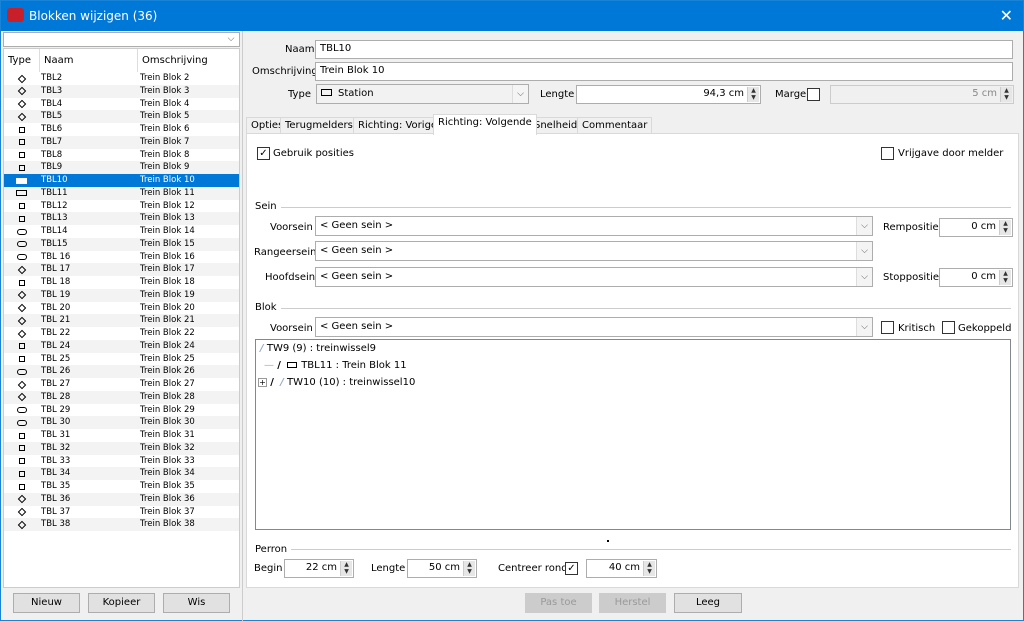 This screenshot has width=1024, height=621. What do you see at coordinates (121, 39) in the screenshot?
I see `filter-dropdown: ⌵` at bounding box center [121, 39].